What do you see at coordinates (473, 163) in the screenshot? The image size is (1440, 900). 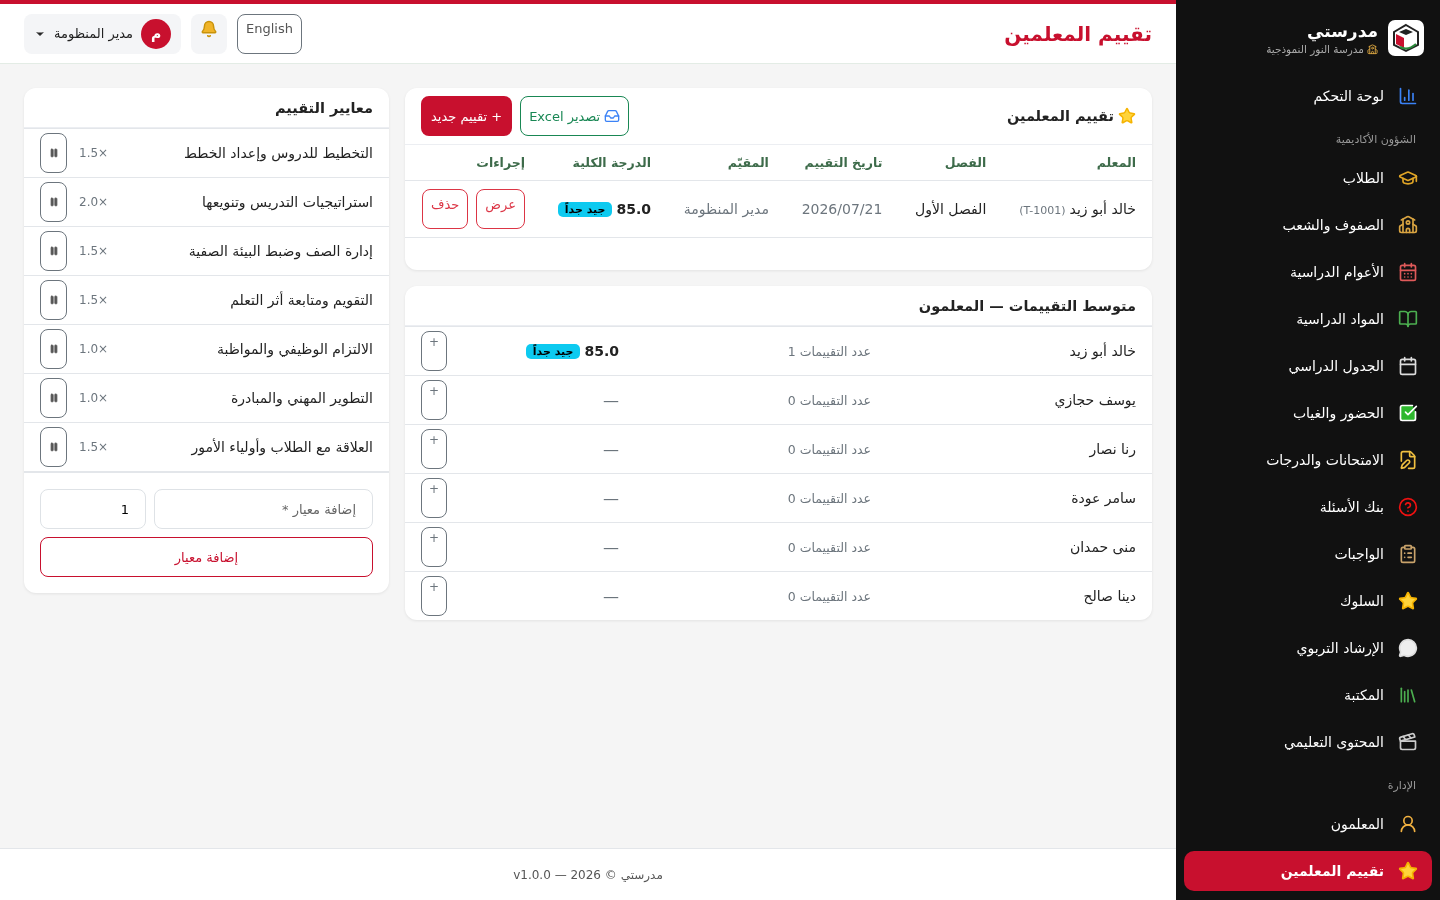 I see `column-header: إجراءات` at bounding box center [473, 163].